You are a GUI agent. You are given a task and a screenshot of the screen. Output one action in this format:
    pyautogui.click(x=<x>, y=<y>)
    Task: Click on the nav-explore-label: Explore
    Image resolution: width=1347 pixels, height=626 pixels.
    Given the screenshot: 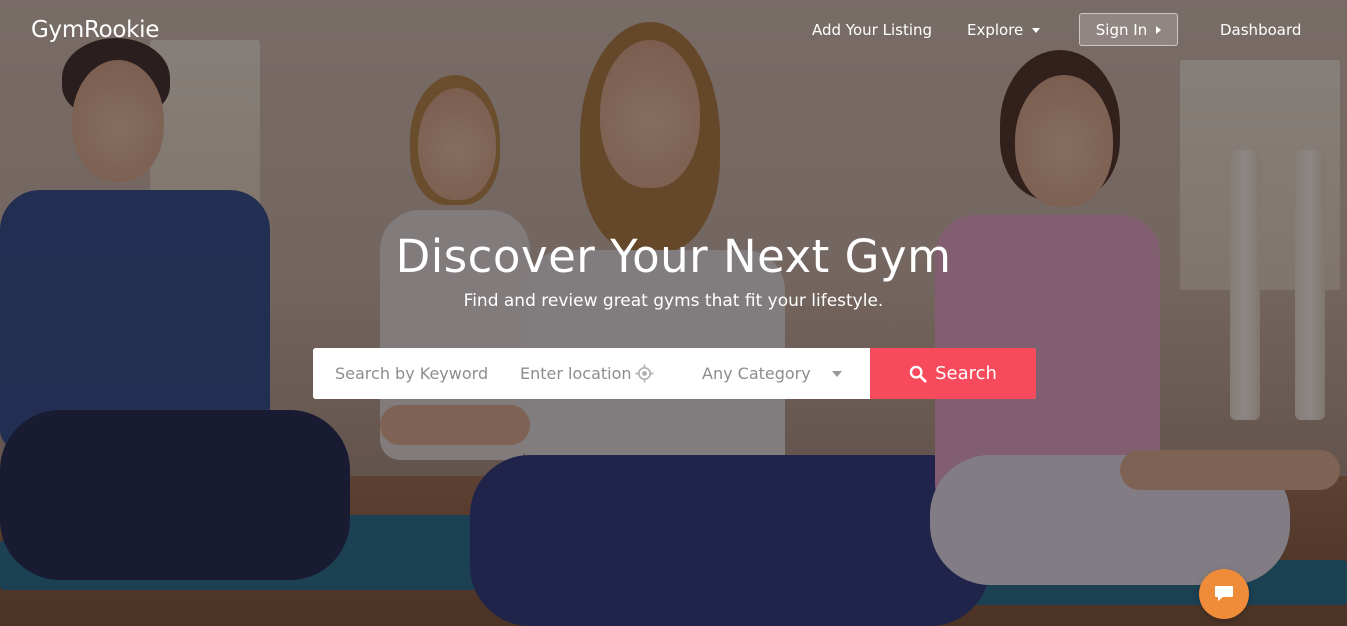 What is the action you would take?
    pyautogui.click(x=995, y=30)
    